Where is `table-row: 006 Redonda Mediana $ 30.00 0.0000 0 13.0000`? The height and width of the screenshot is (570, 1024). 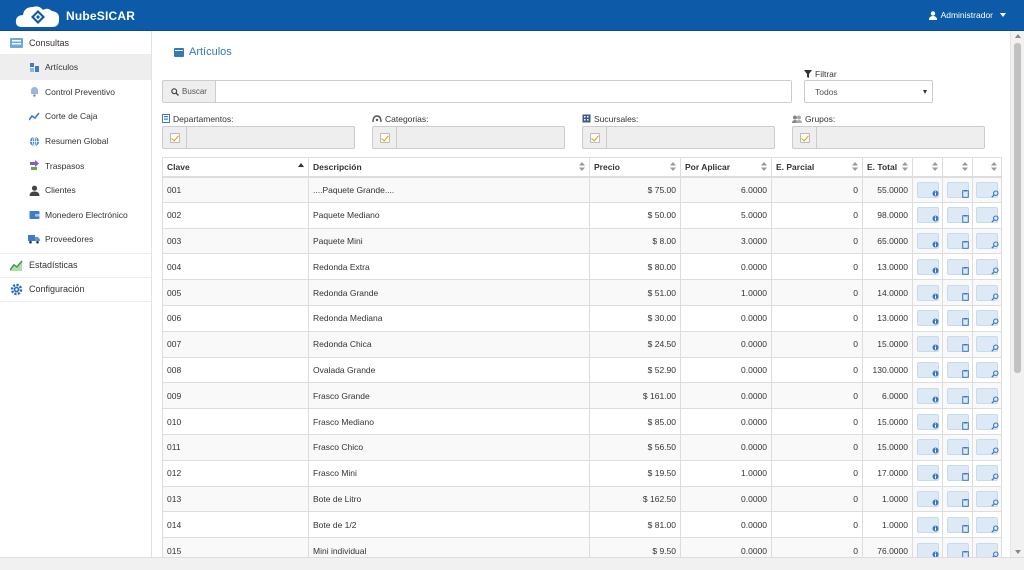
table-row: 006 Redonda Mediana $ 30.00 0.0000 0 13.0000 is located at coordinates (582, 318).